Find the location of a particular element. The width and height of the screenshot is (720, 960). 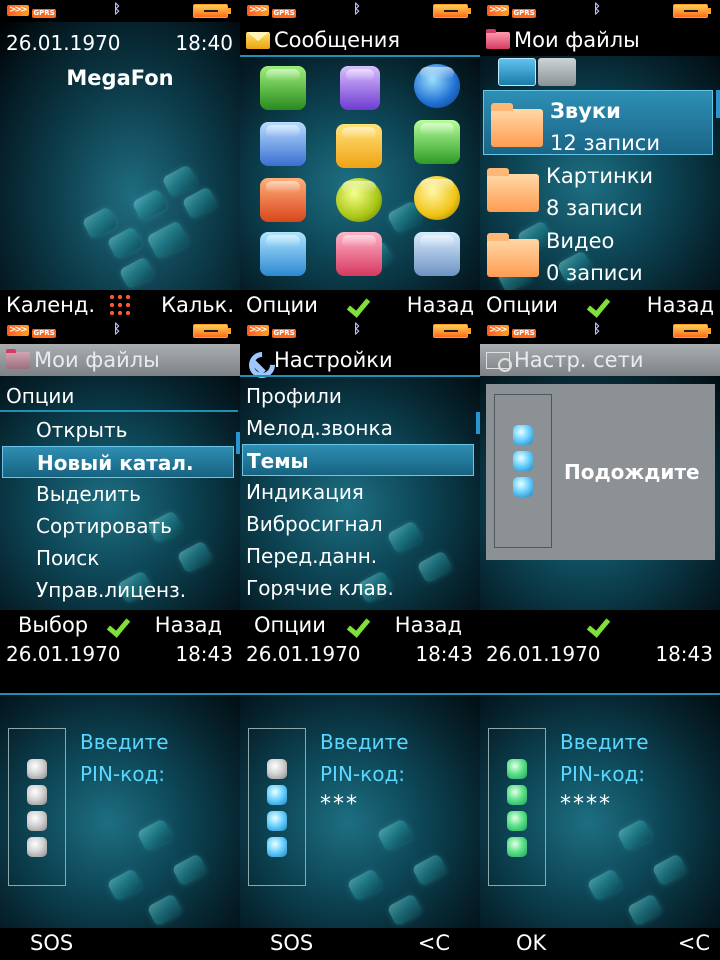

play-icon is located at coordinates (359, 200).